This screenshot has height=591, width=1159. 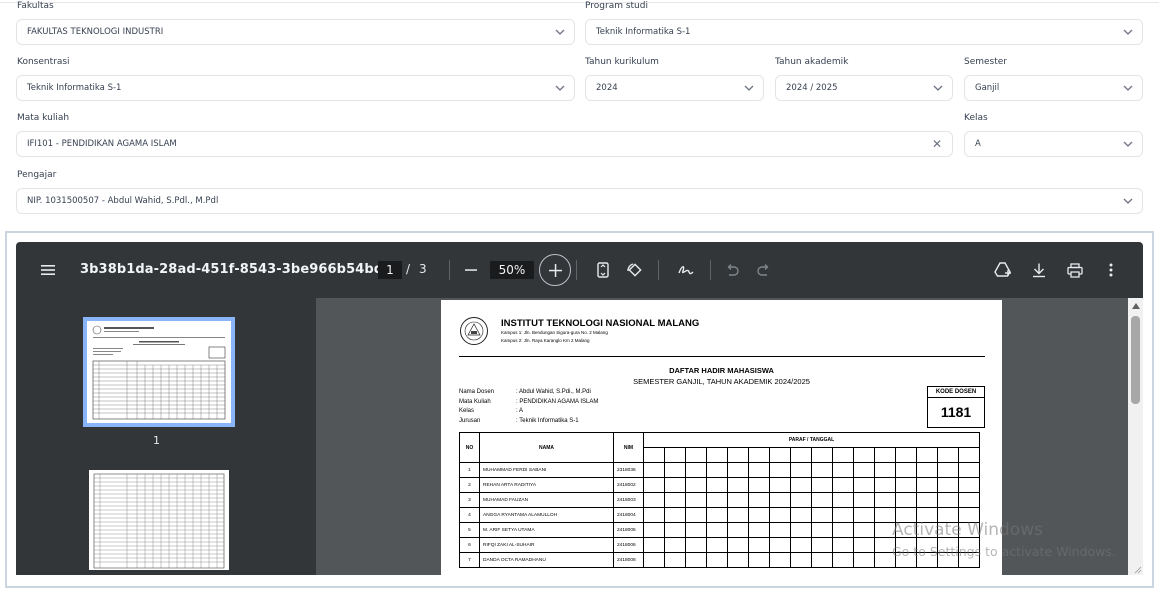 I want to click on page-scroll-thumb, so click(x=1135, y=360).